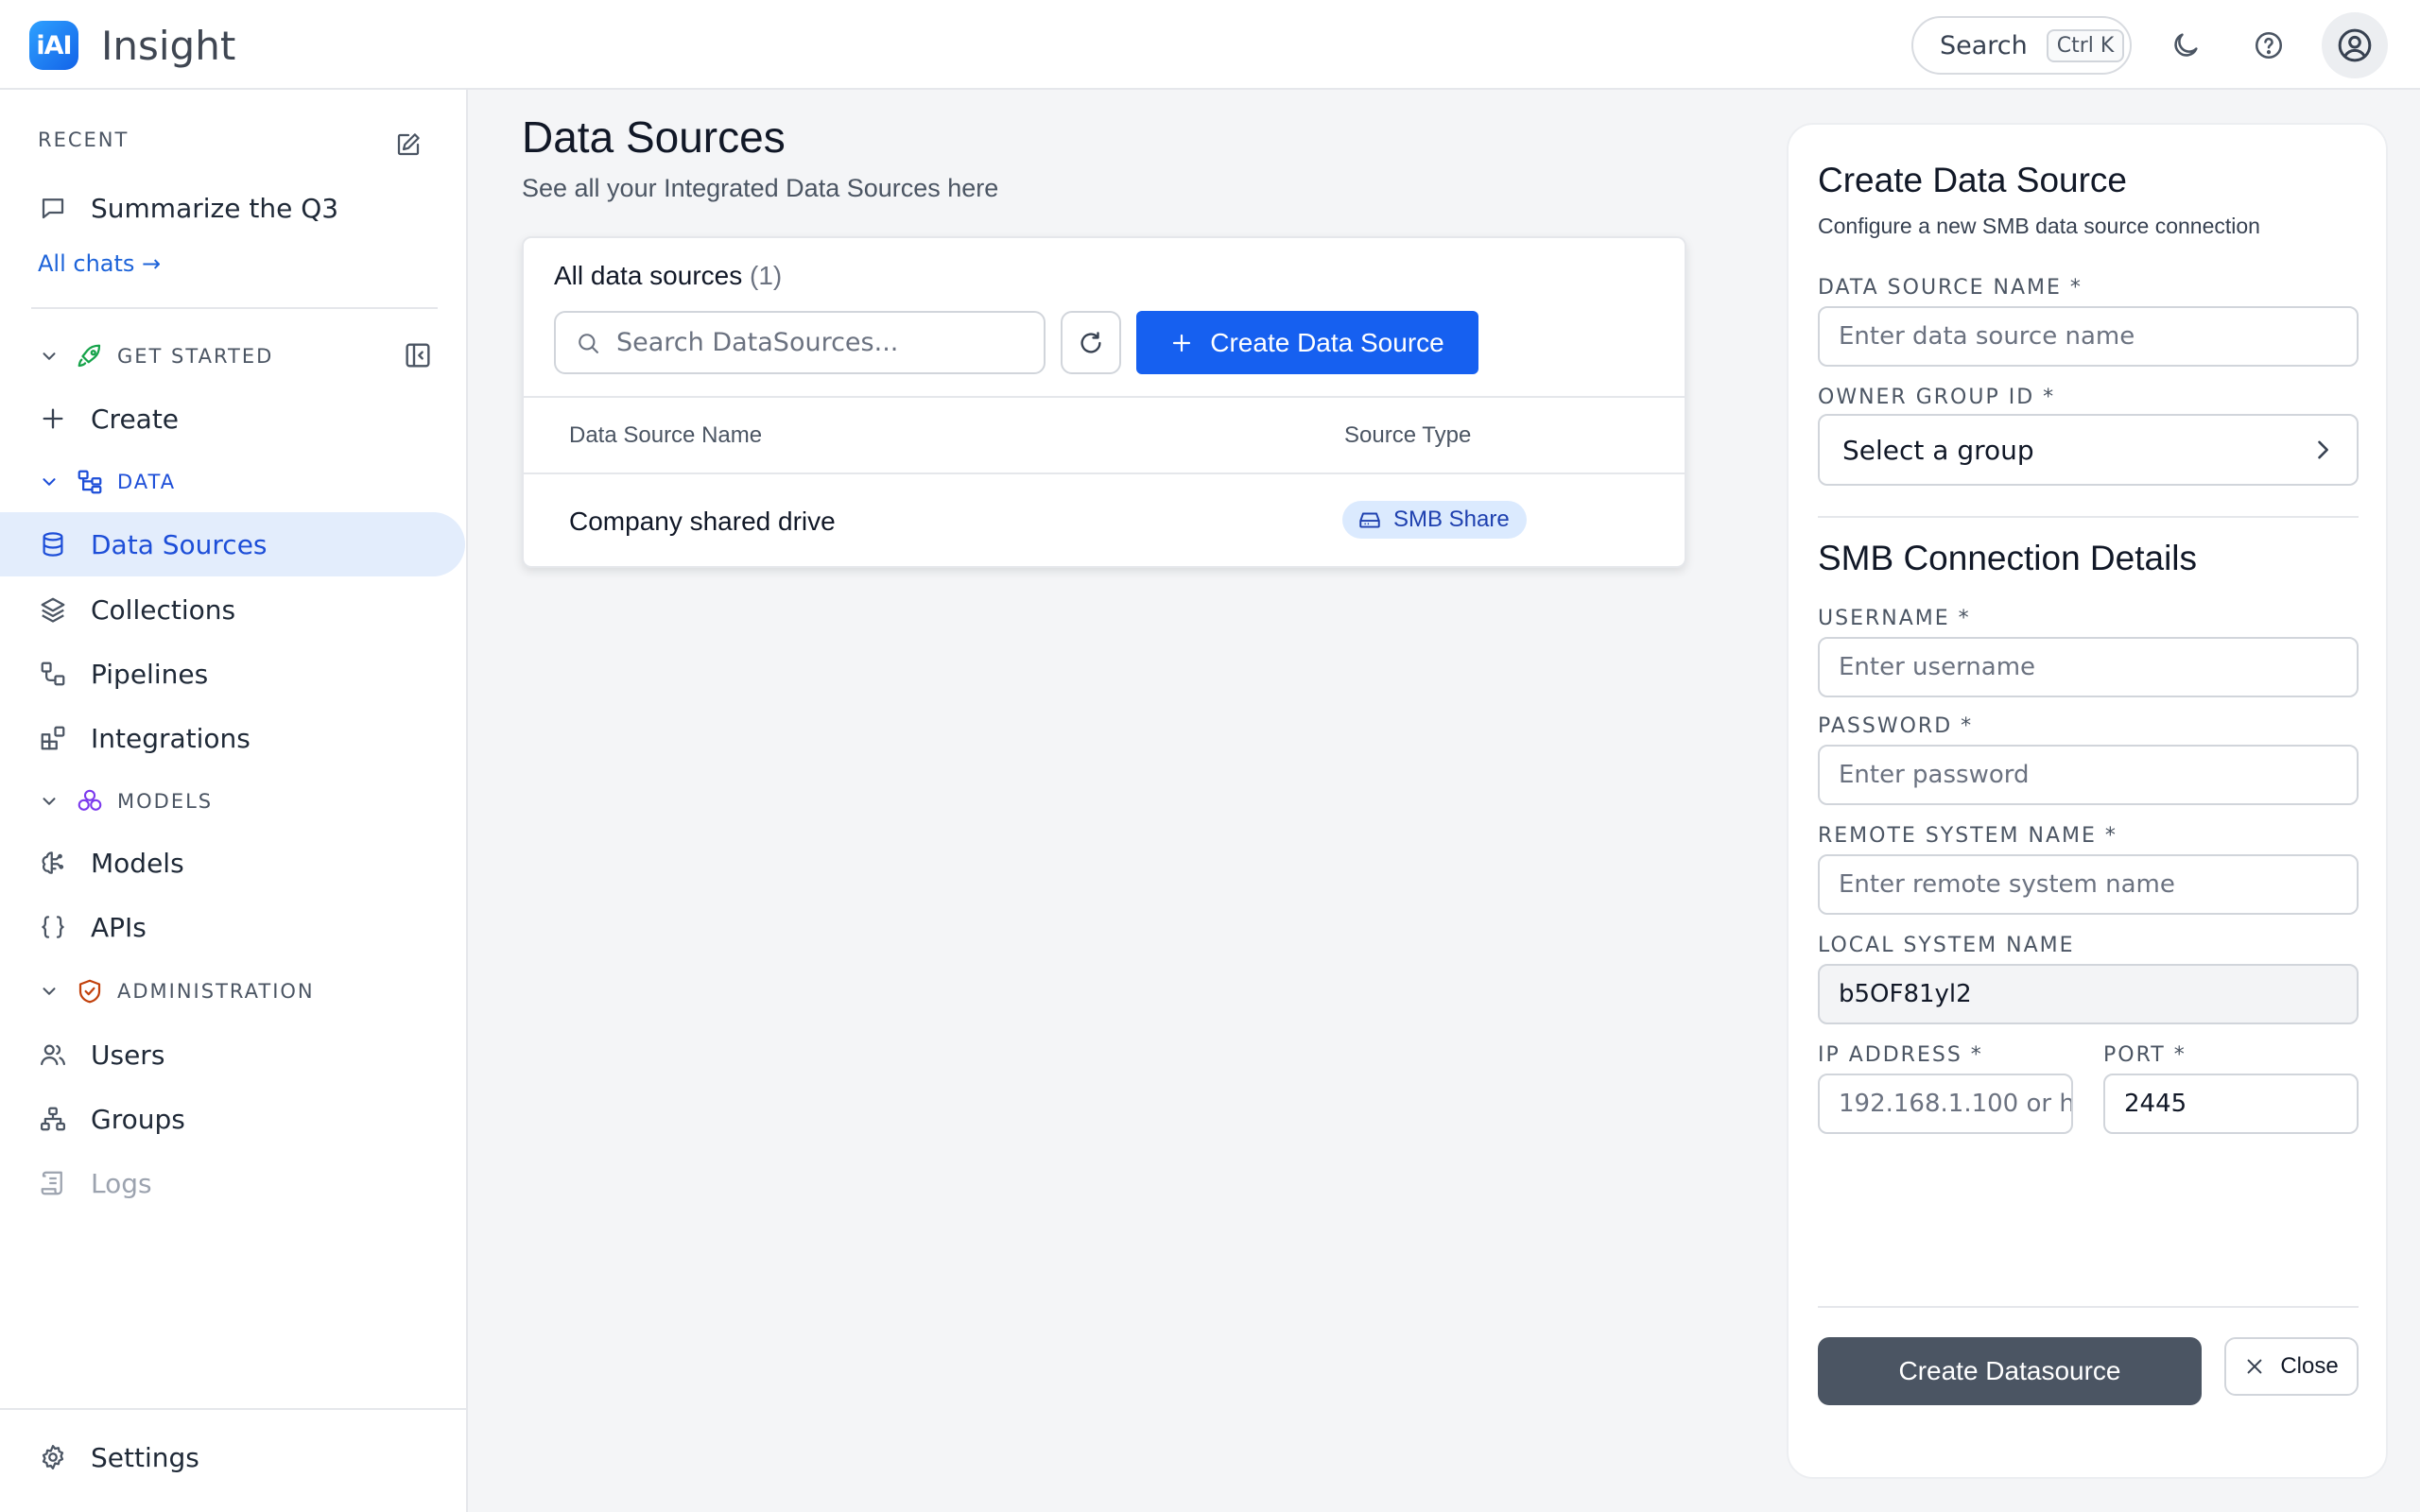 The image size is (2420, 1512). I want to click on page-title: Data Sources, so click(654, 137).